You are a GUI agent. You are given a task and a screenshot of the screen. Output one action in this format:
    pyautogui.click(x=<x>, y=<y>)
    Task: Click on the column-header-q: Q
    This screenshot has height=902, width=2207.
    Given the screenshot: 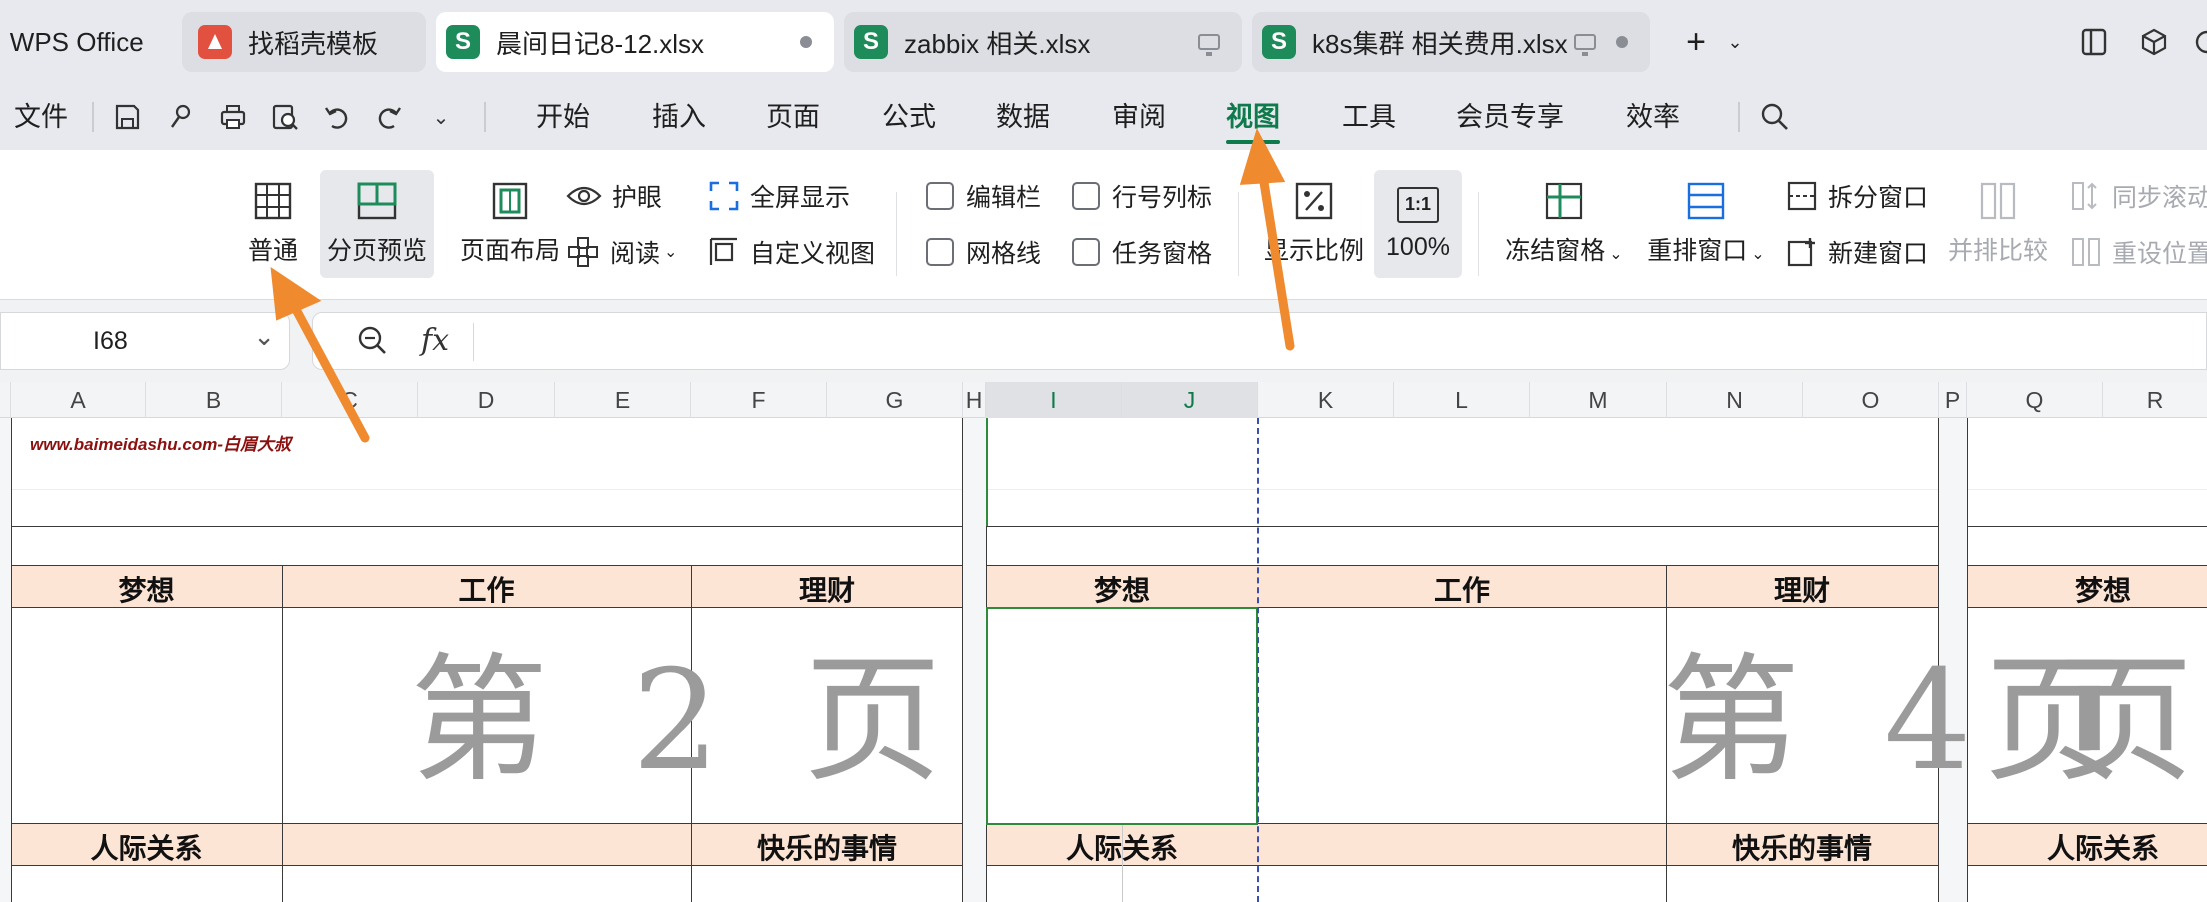 What is the action you would take?
    pyautogui.click(x=2035, y=400)
    